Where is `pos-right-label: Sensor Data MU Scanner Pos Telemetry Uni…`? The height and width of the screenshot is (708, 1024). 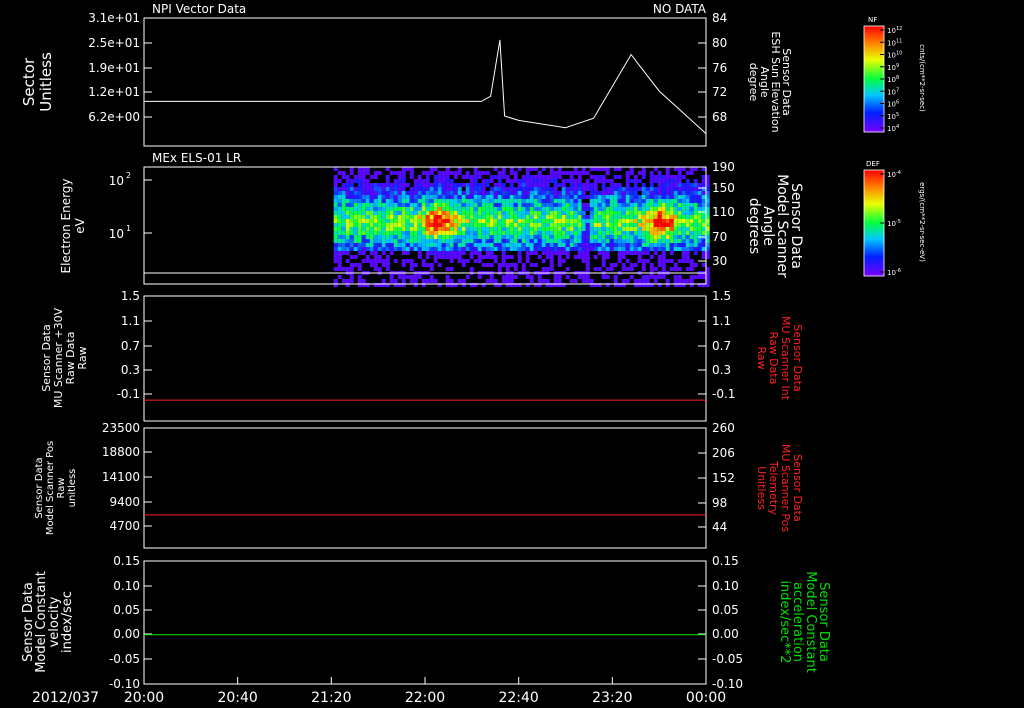 pos-right-label: Sensor Data MU Scanner Pos Telemetry Uni… is located at coordinates (779, 488).